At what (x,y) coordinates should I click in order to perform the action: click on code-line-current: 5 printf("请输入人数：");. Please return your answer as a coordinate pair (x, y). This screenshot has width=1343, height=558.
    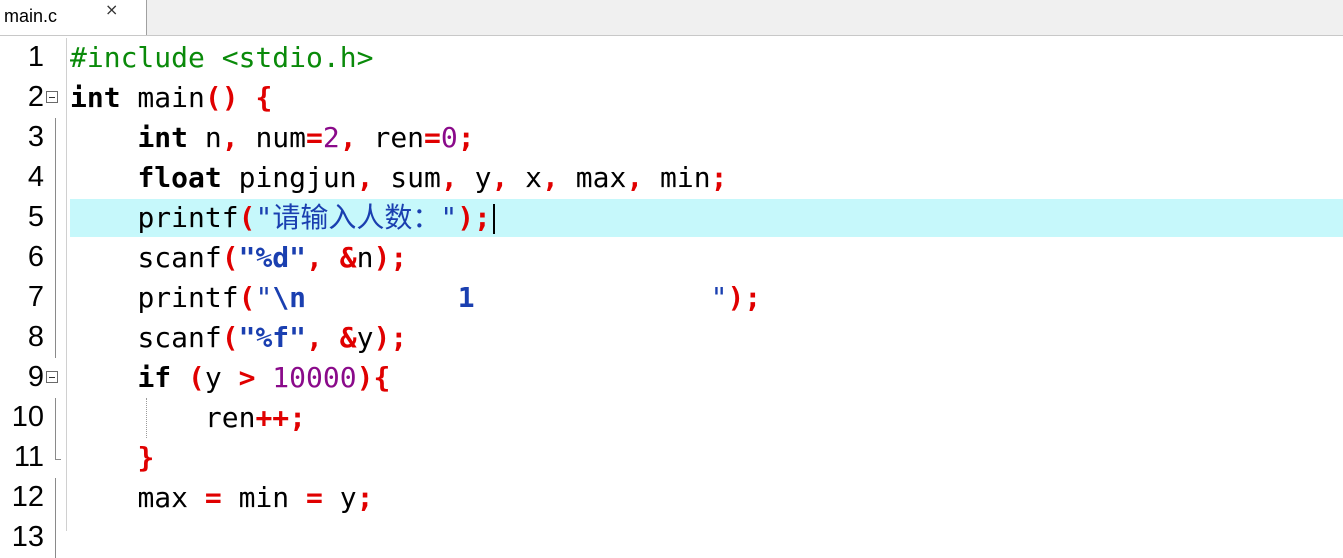
    Looking at the image, I should click on (671, 218).